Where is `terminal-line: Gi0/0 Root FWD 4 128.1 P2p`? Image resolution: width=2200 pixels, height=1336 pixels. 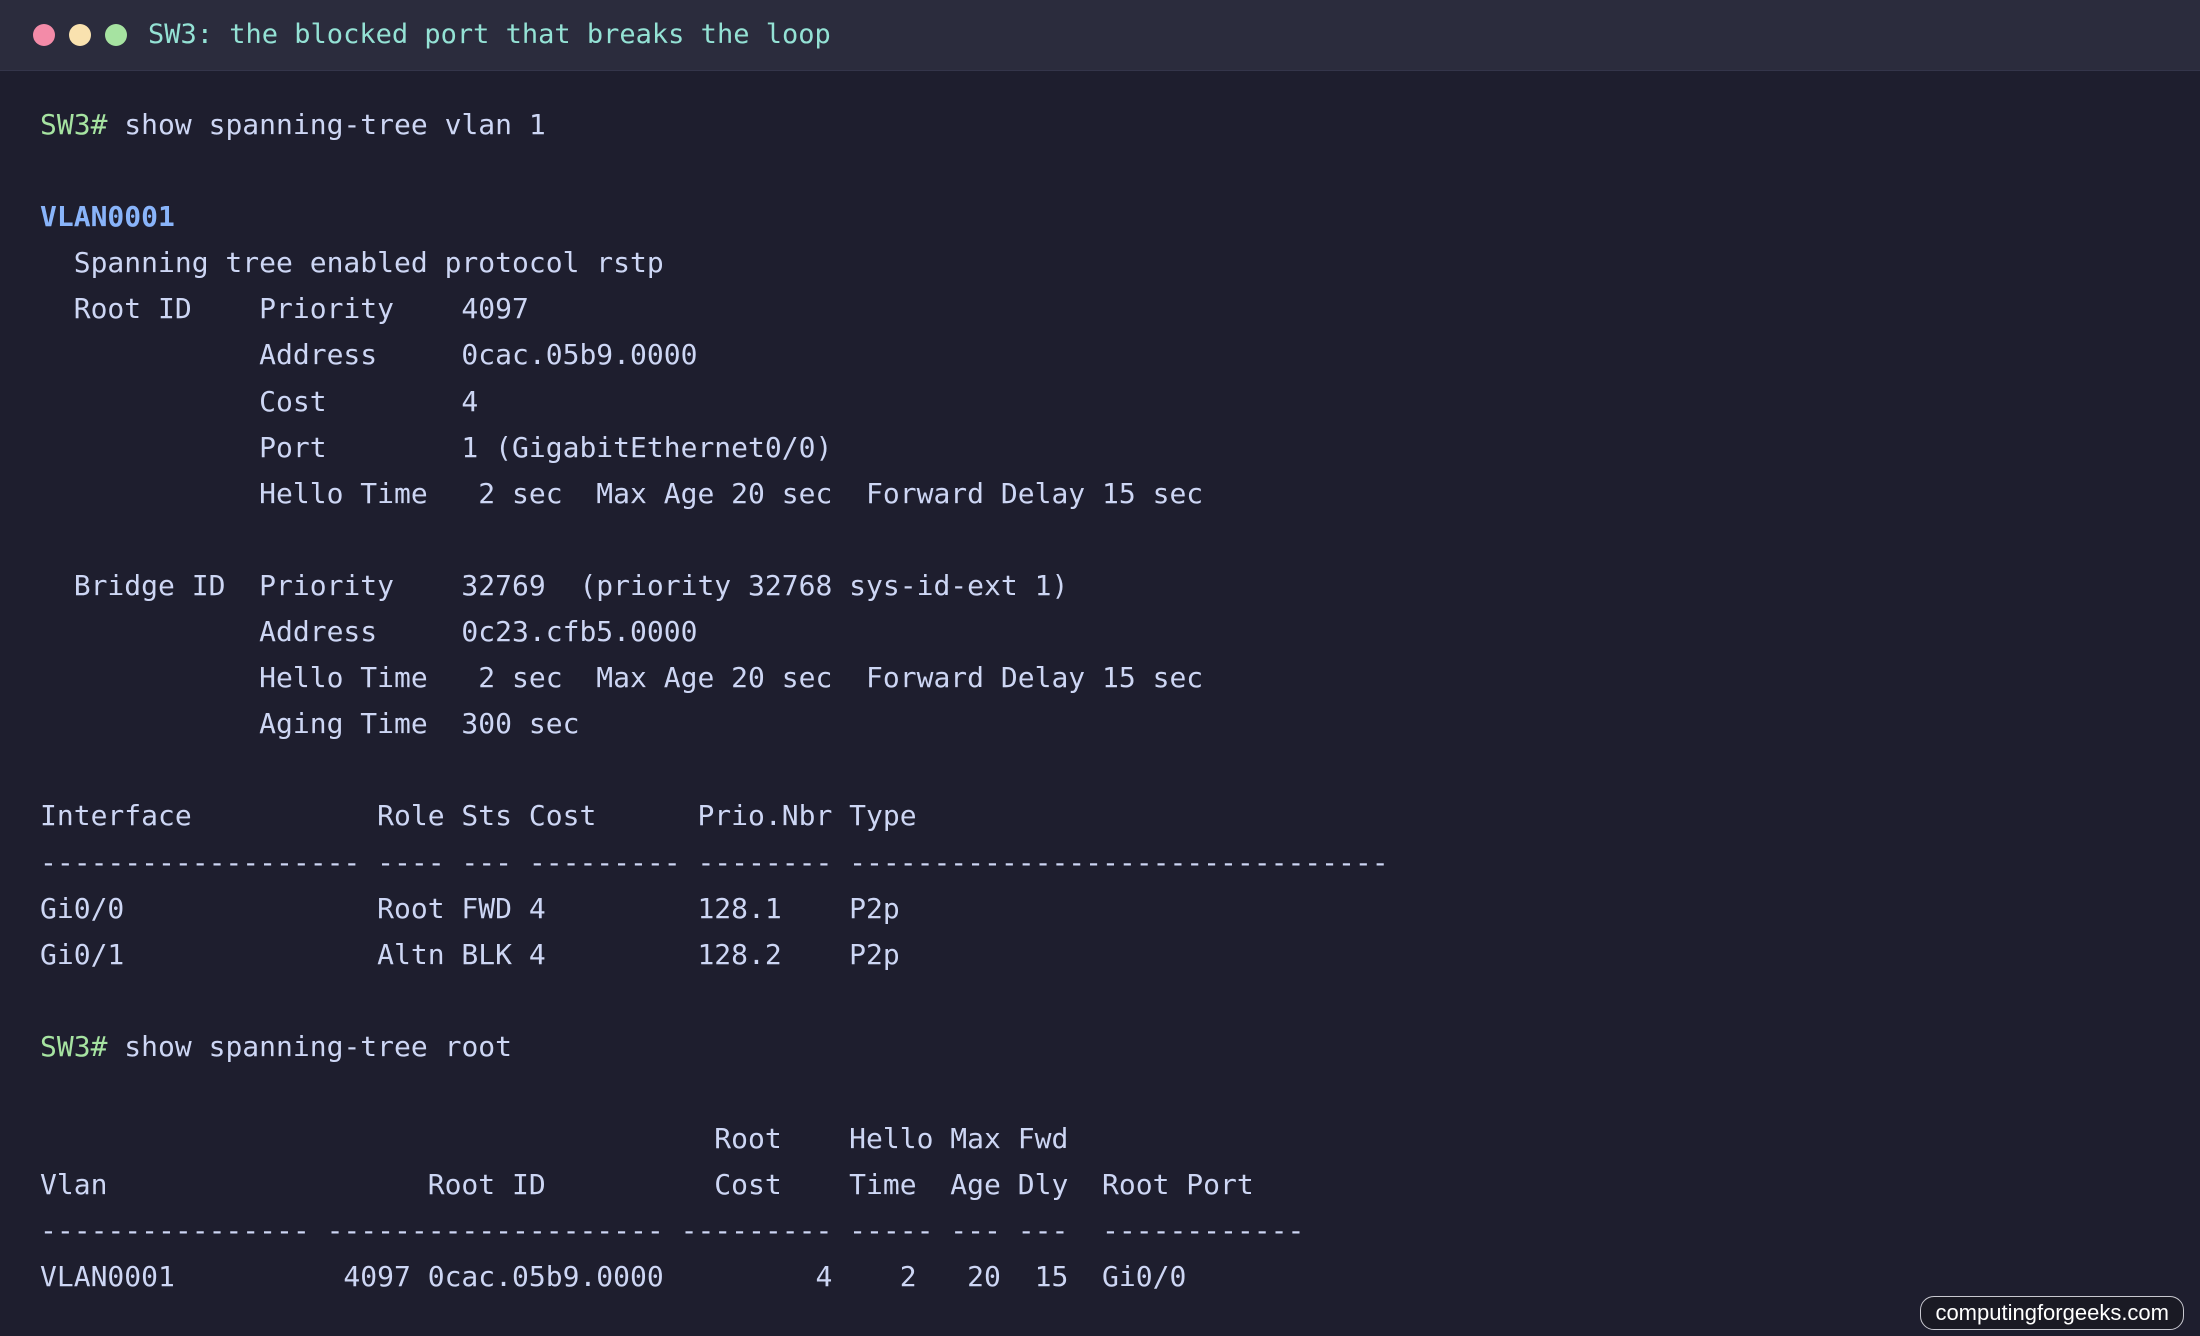
terminal-line: Gi0/0 Root FWD 4 128.1 P2p is located at coordinates (1110, 909).